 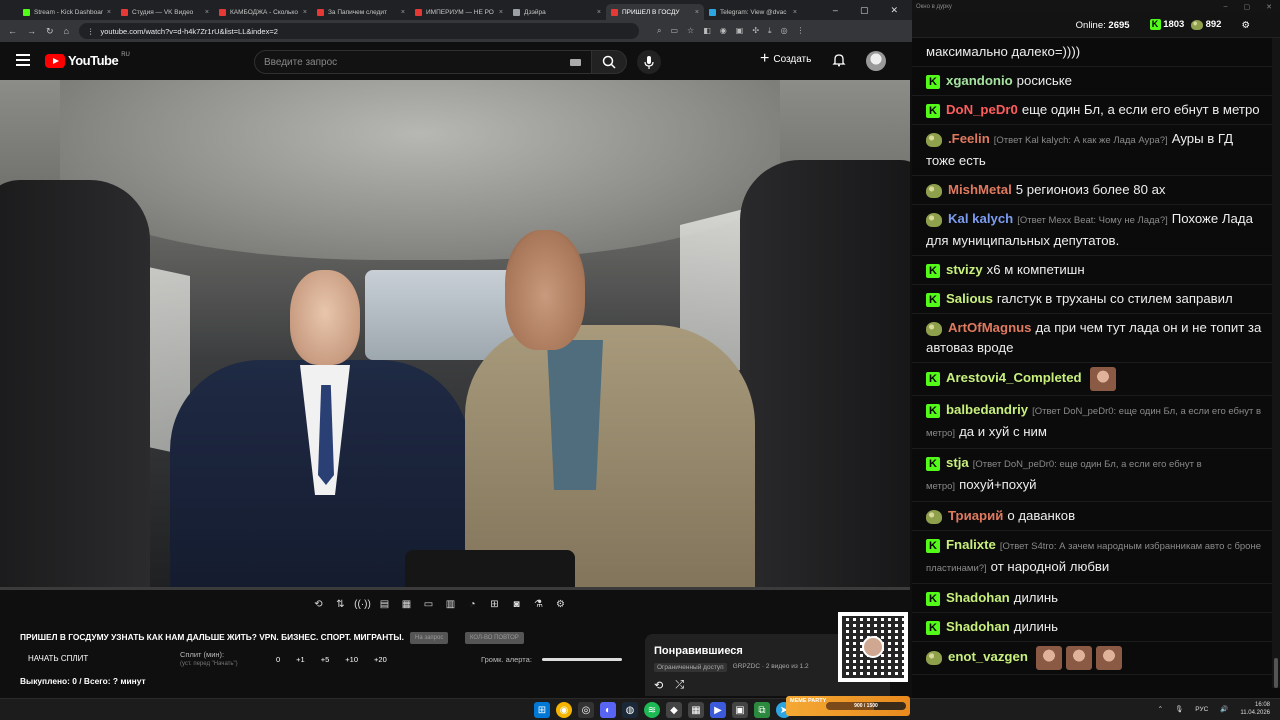 I want to click on chat-scrollbar, so click(x=1276, y=363).